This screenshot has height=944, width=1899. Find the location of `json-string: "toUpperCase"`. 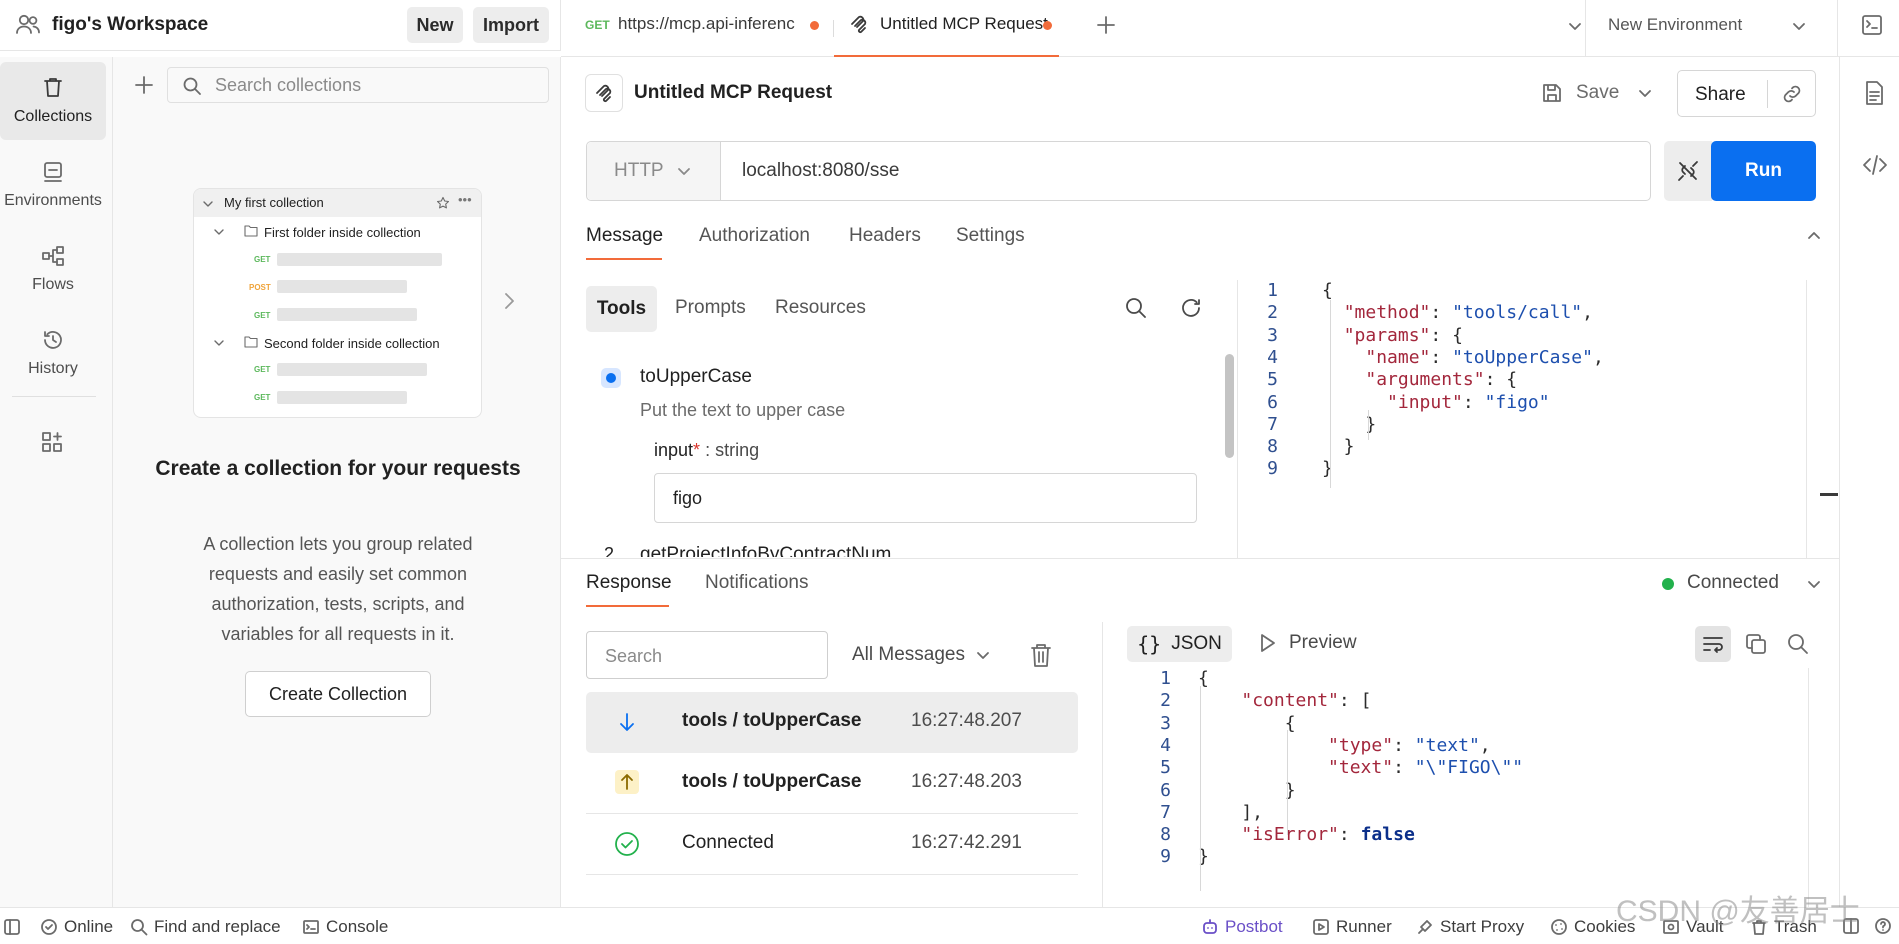

json-string: "toUpperCase" is located at coordinates (1522, 357).